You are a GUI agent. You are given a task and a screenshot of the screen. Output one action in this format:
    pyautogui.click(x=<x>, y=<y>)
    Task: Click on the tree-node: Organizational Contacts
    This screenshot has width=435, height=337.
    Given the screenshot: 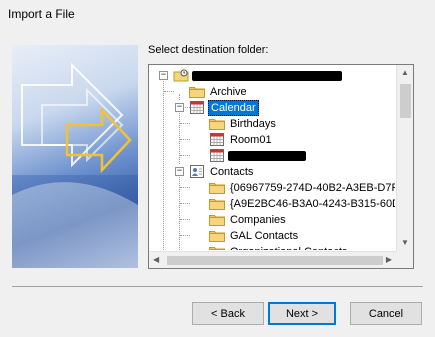 What is the action you would take?
    pyautogui.click(x=279, y=247)
    